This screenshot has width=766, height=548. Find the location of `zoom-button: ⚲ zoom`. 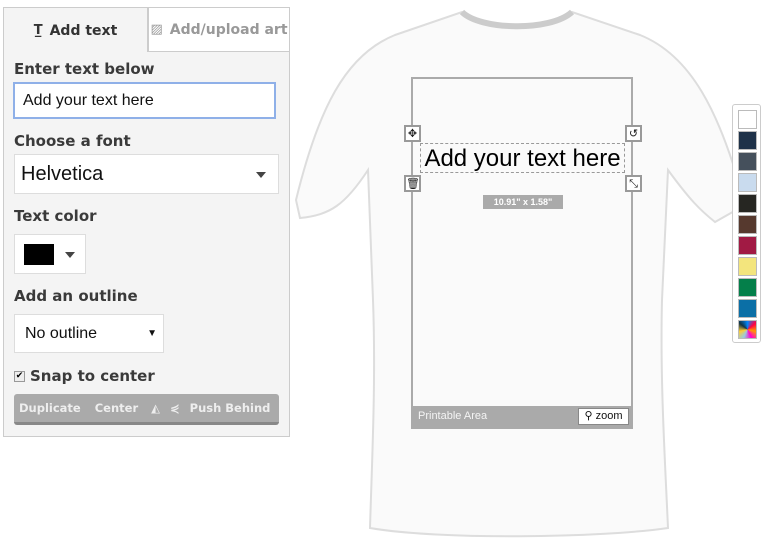

zoom-button: ⚲ zoom is located at coordinates (603, 416).